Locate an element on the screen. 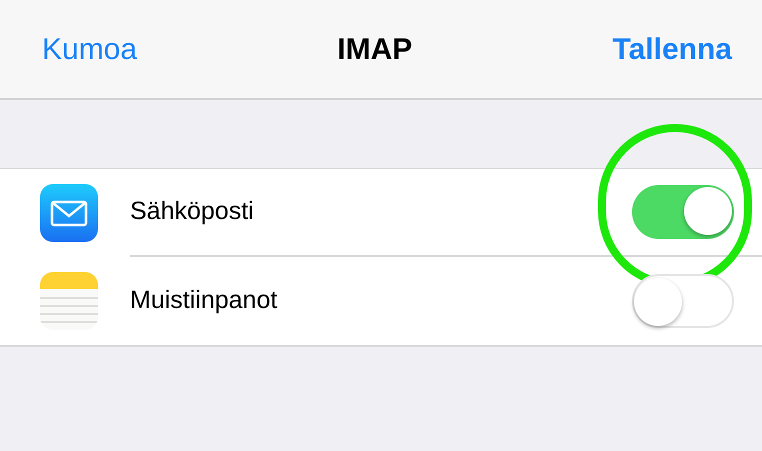 This screenshot has width=762, height=451. row-label: Muistiinpanot is located at coordinates (204, 300).